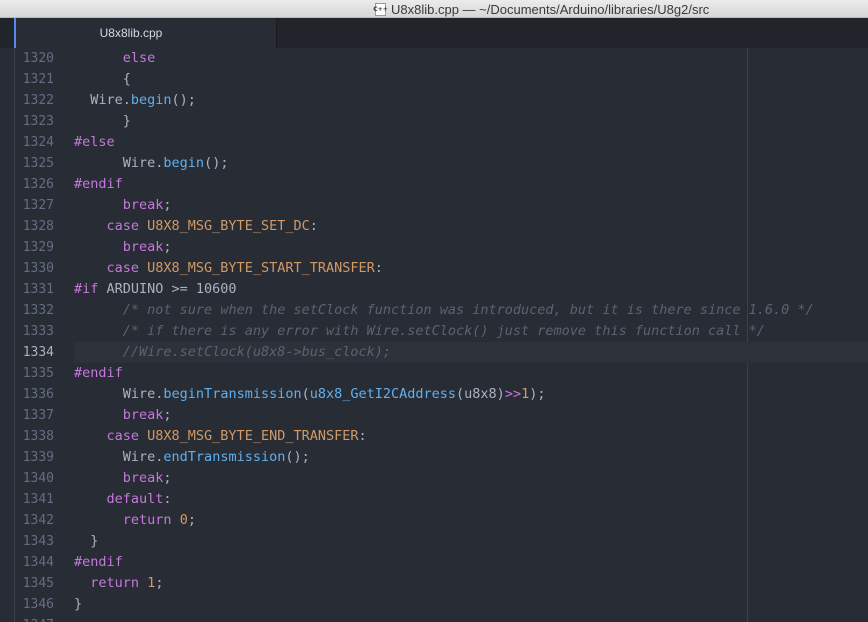  I want to click on line-number: 1322, so click(27, 100).